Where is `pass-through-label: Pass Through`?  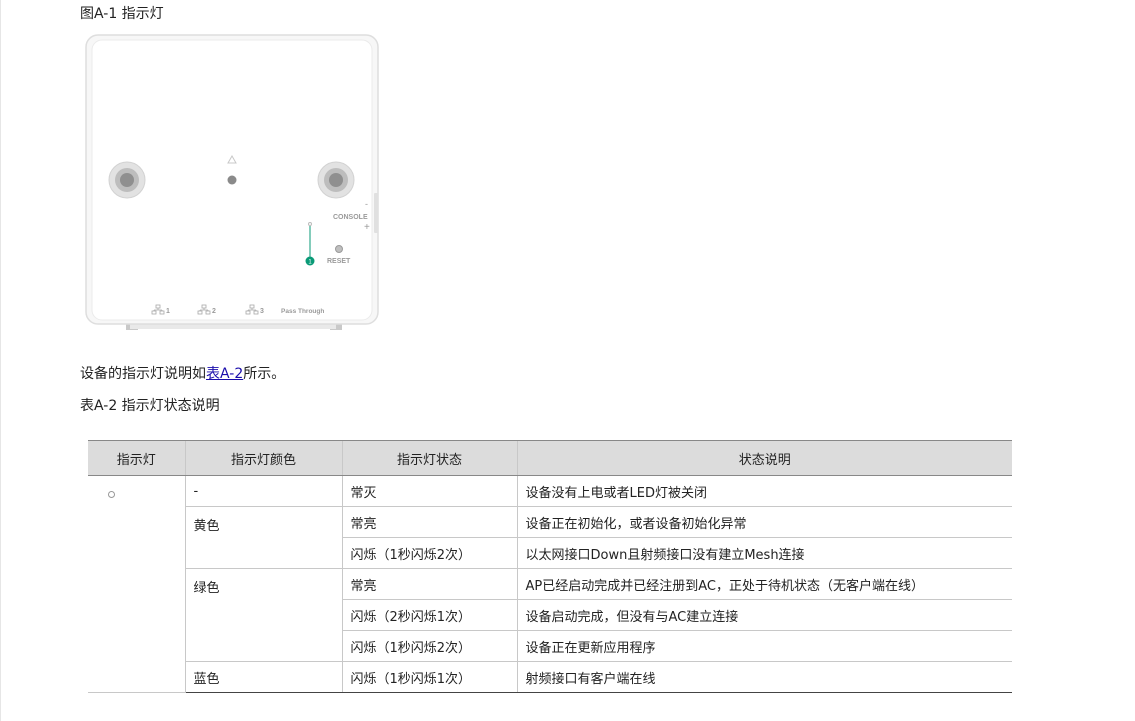
pass-through-label: Pass Through is located at coordinates (302, 311).